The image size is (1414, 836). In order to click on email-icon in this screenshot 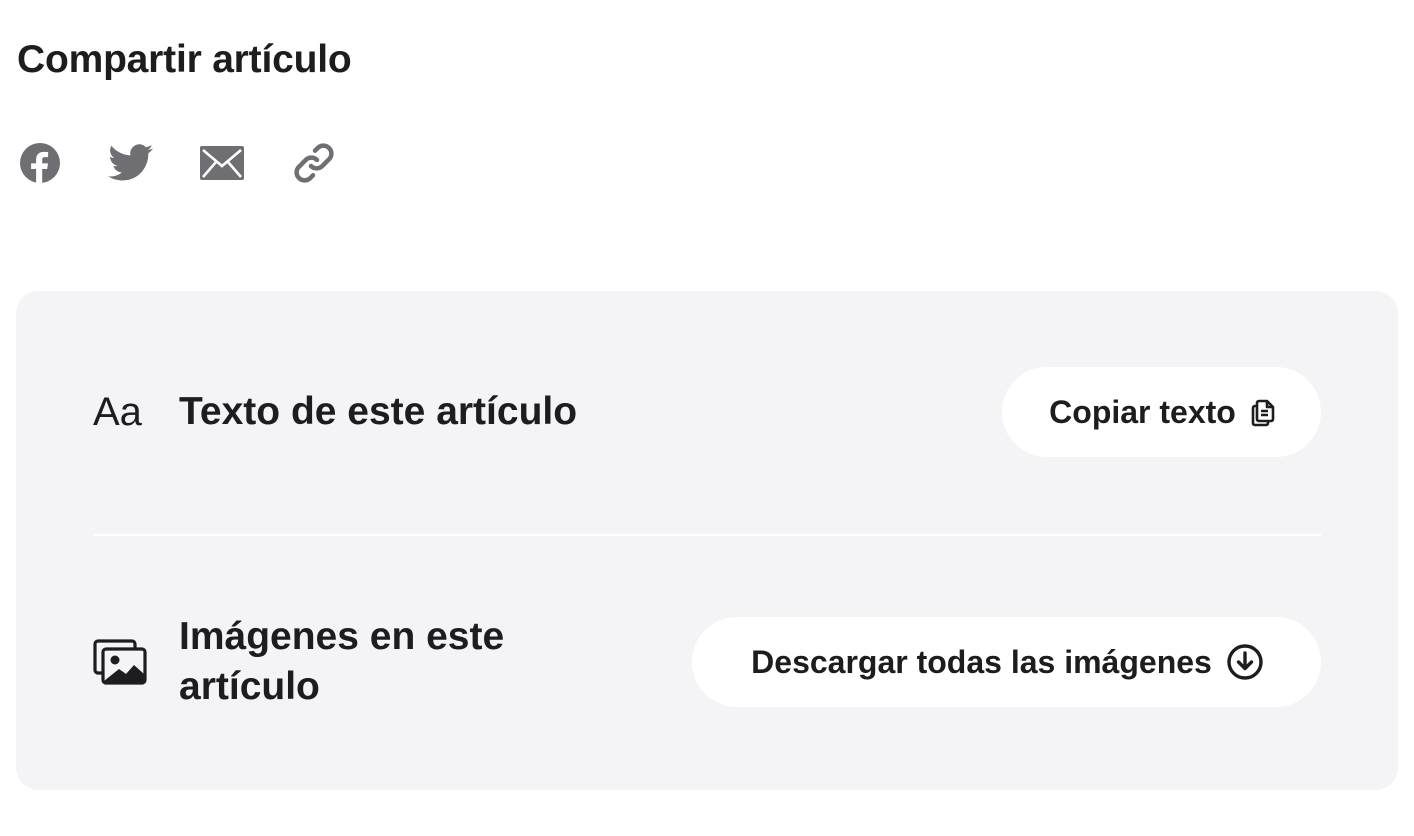, I will do `click(222, 163)`.